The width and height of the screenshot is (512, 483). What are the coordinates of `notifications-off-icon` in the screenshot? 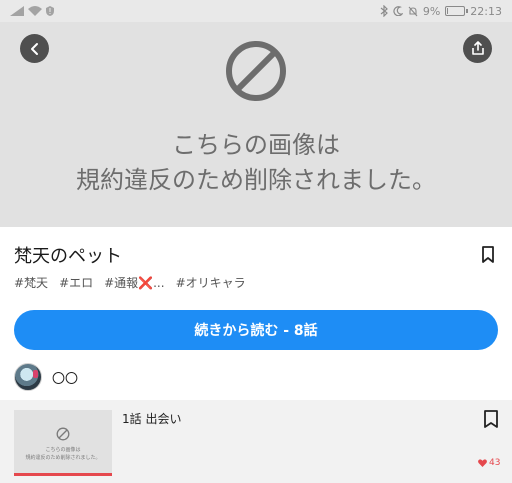 It's located at (413, 11).